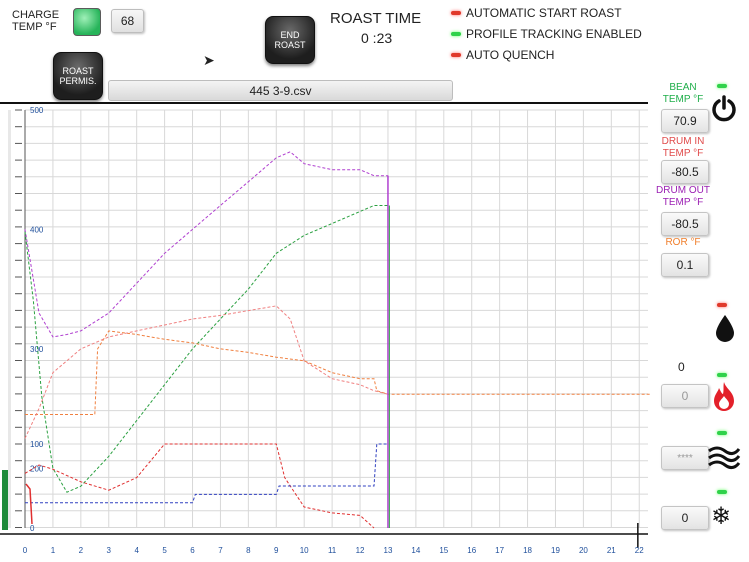  I want to click on drum-out-temp-value: -80.5, so click(685, 224).